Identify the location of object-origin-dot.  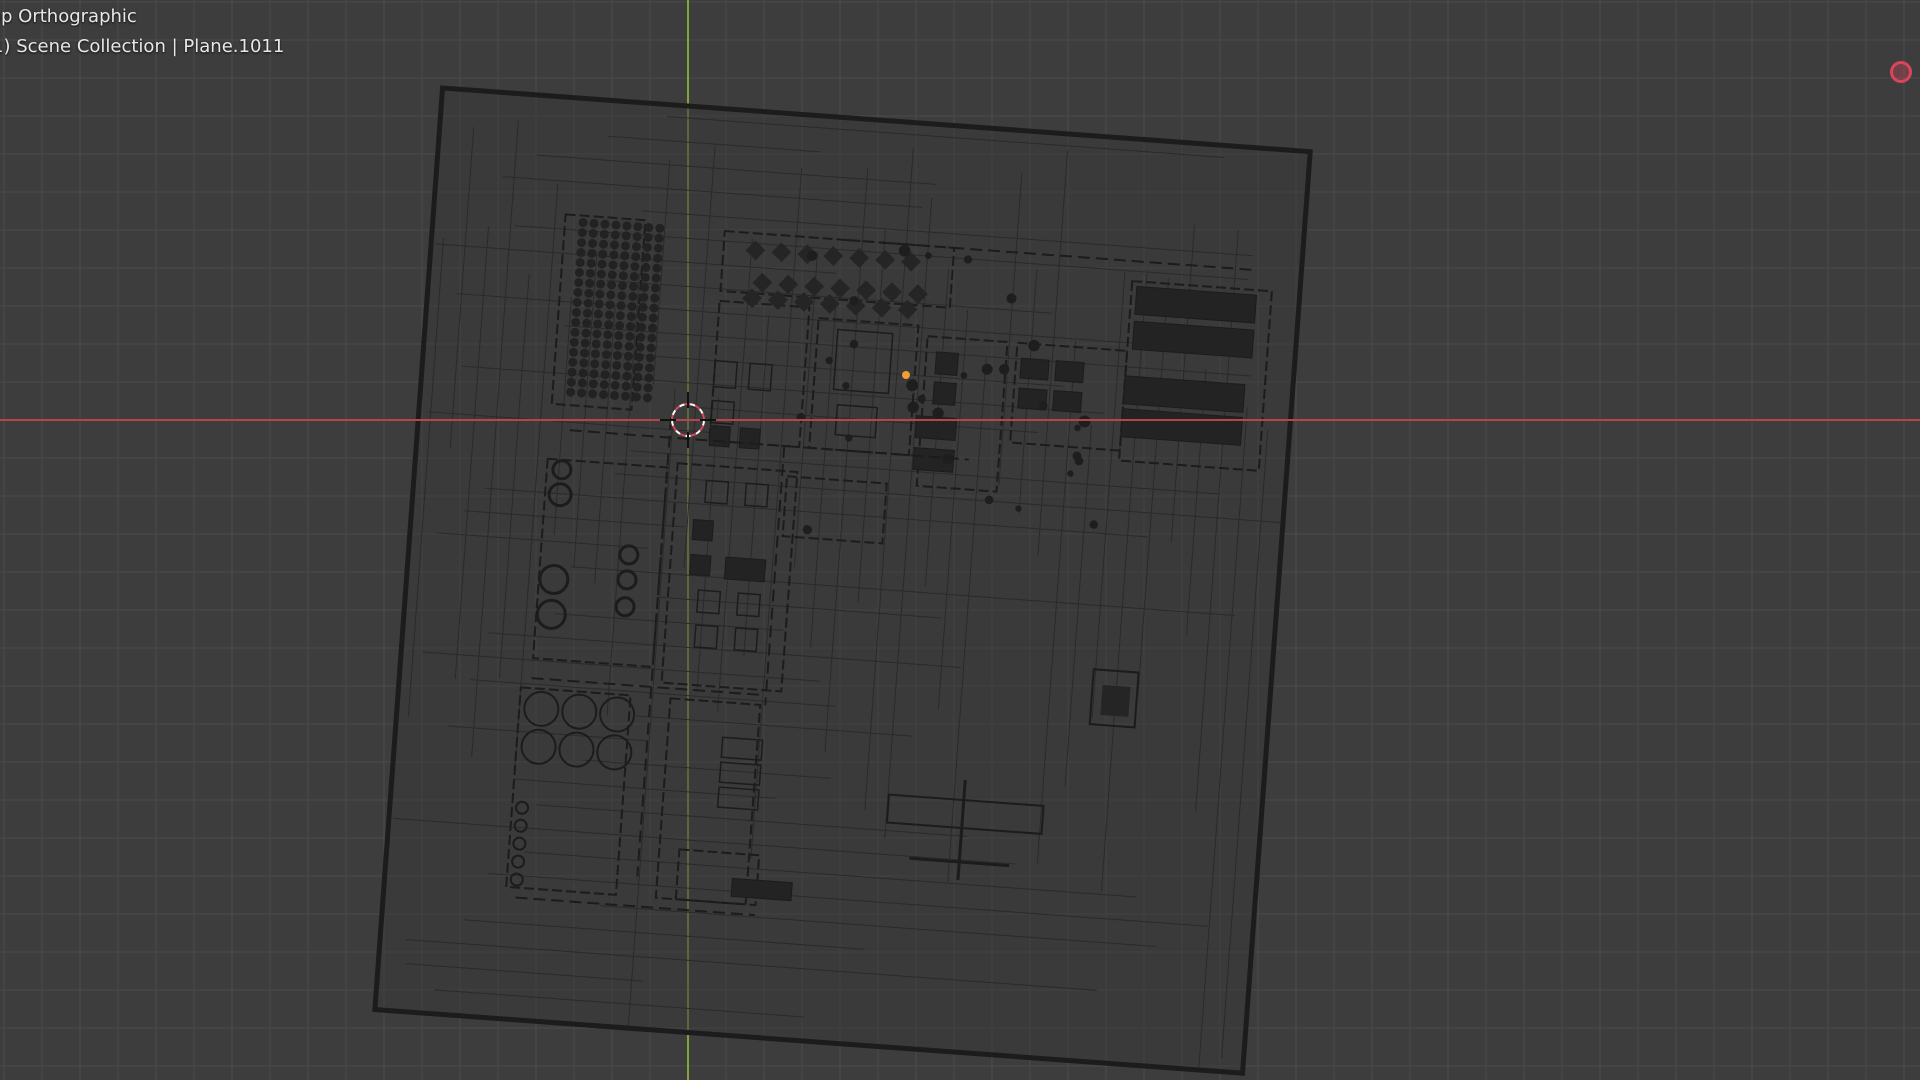
(906, 375).